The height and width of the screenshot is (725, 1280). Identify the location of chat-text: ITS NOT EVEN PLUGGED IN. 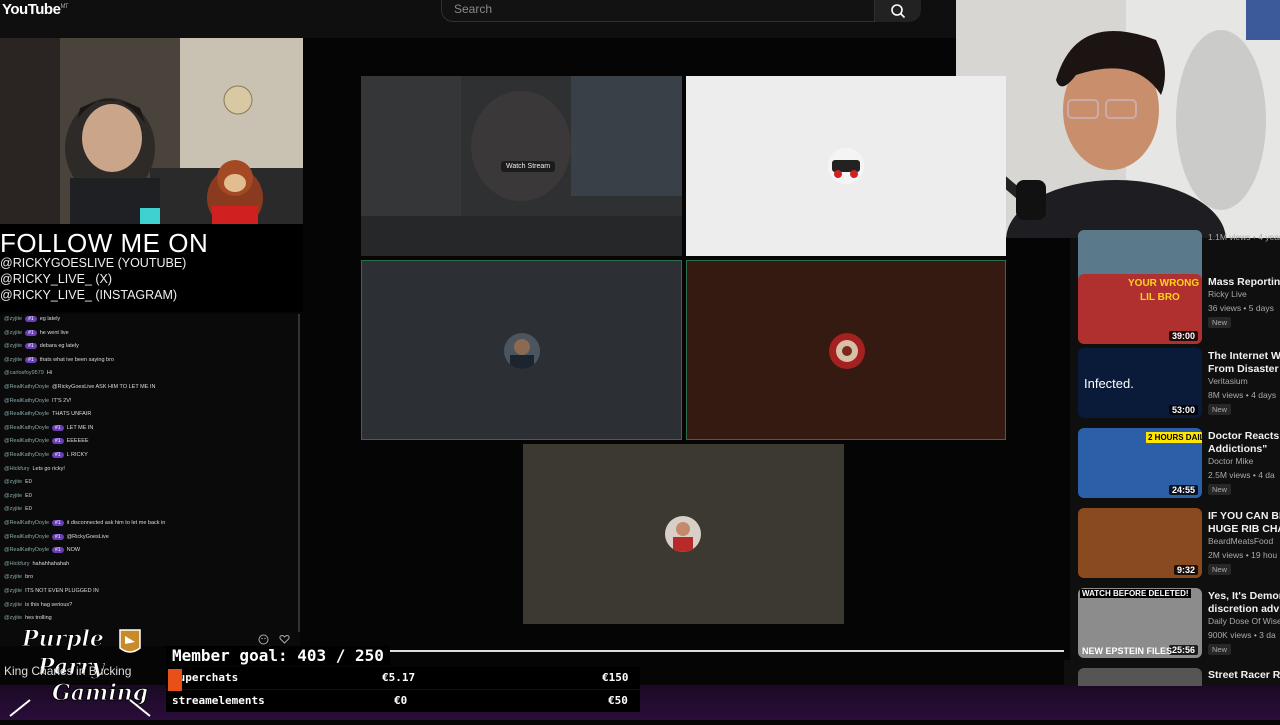
(62, 591).